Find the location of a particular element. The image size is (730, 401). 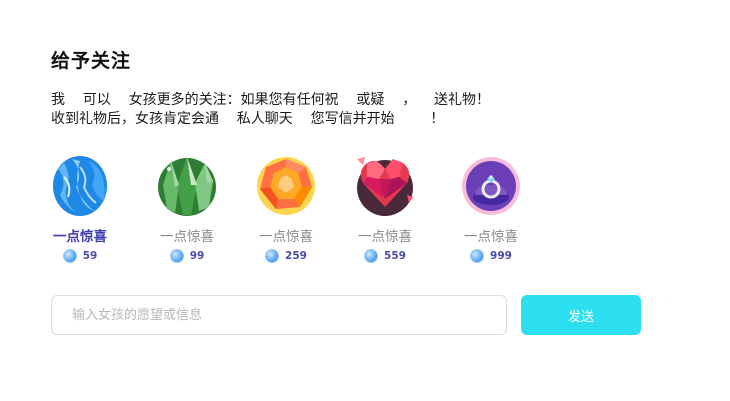

message-input is located at coordinates (279, 315).